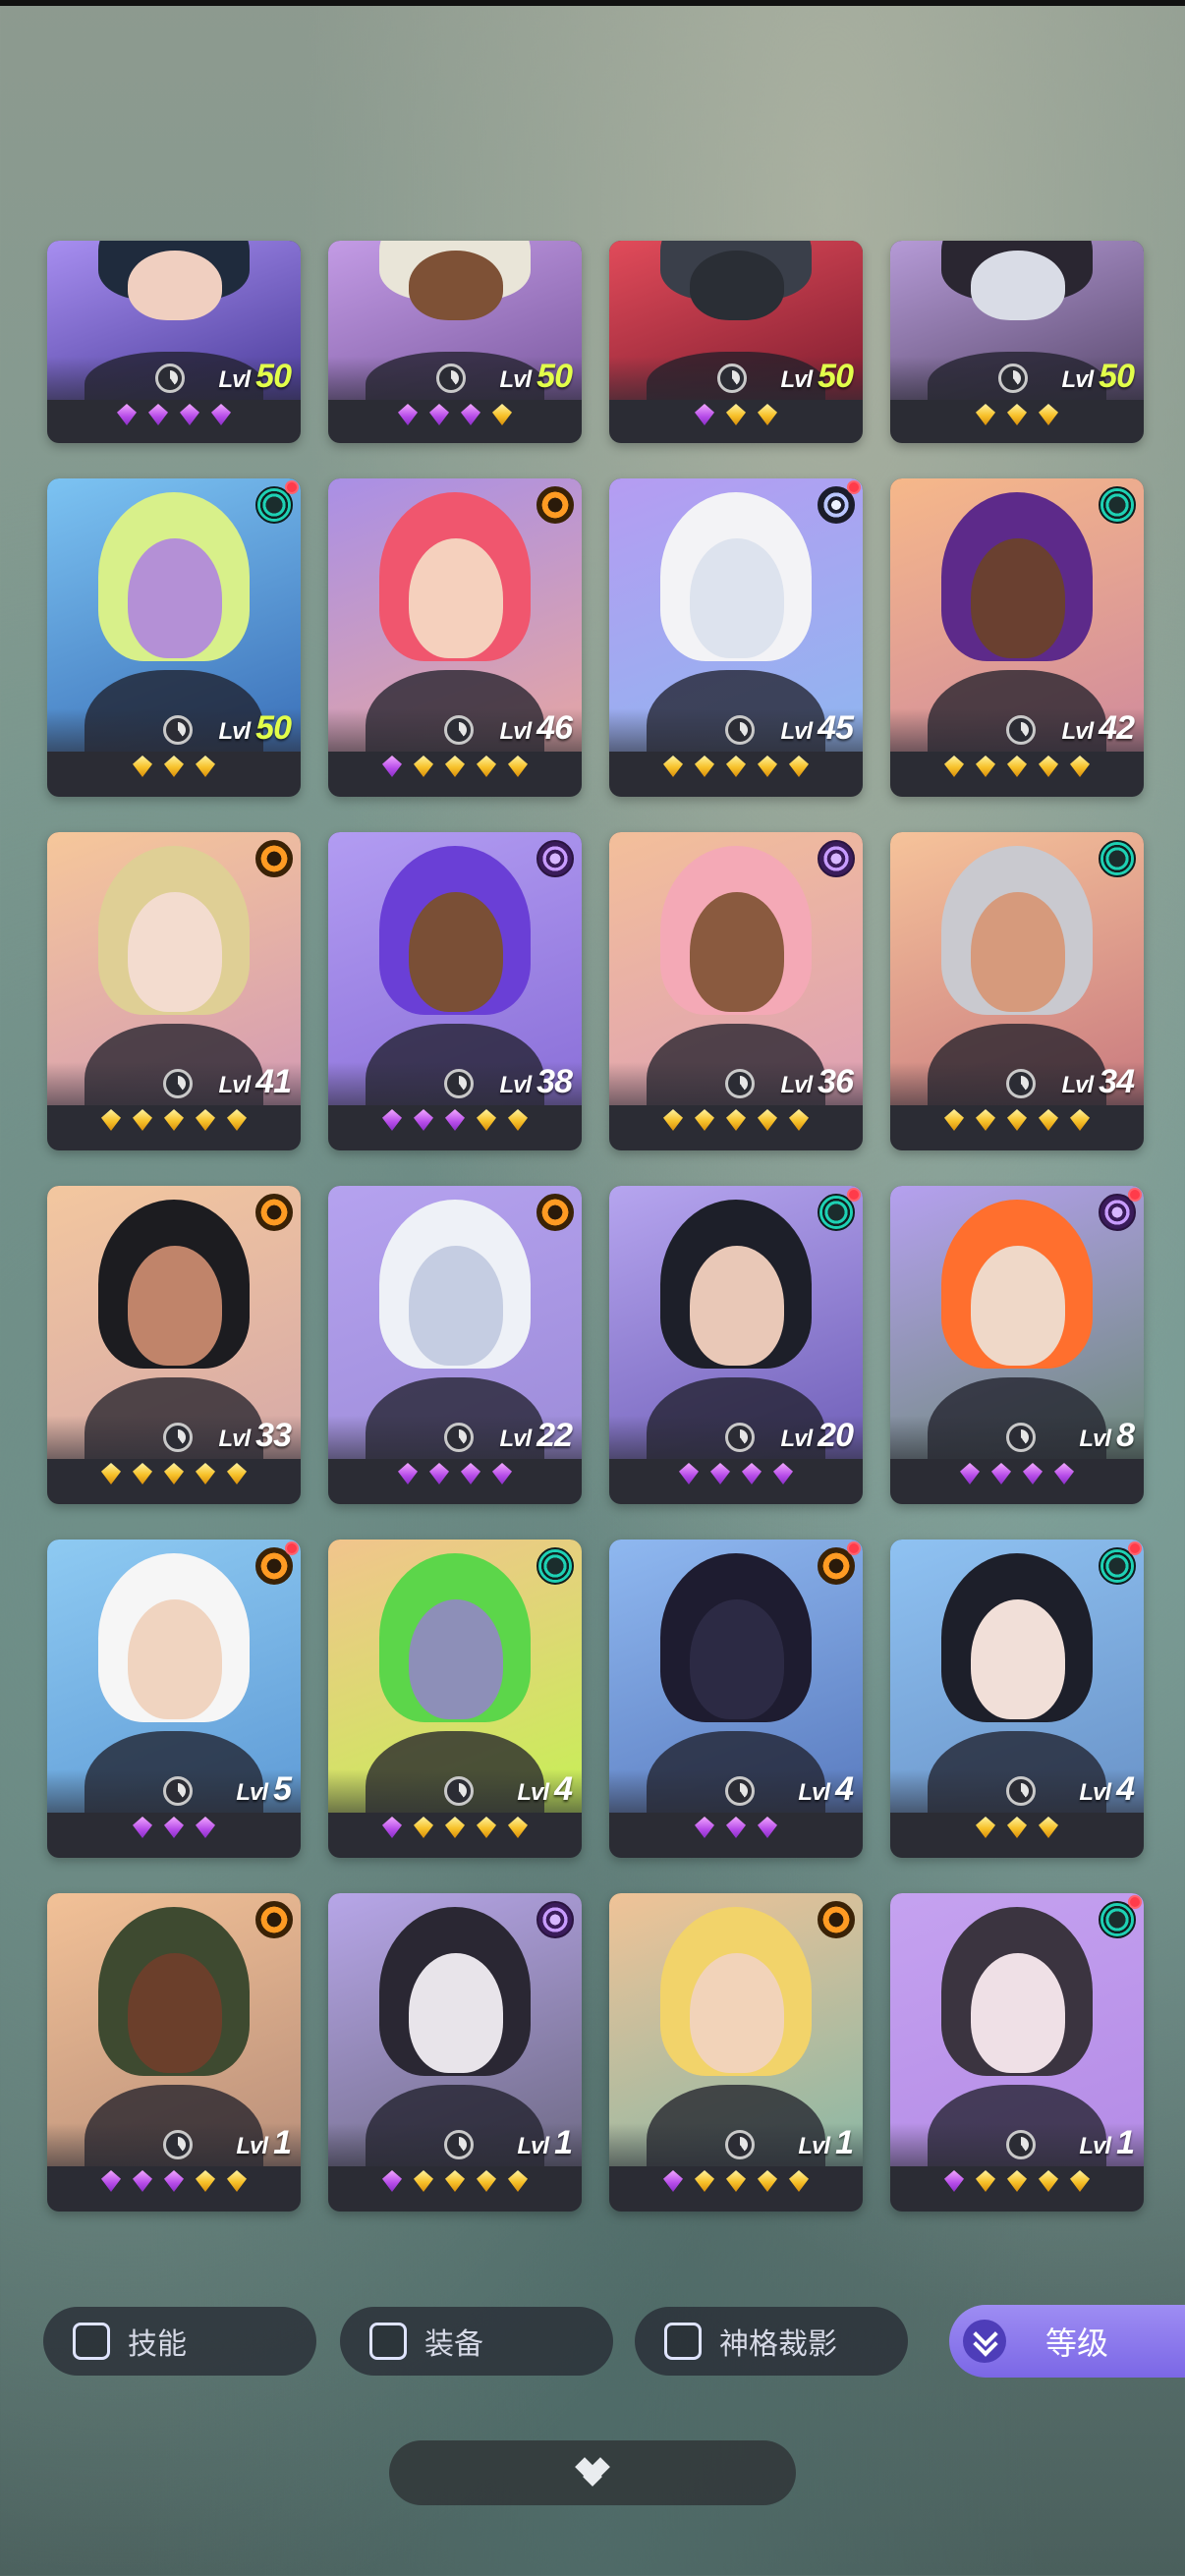 The width and height of the screenshot is (1185, 2576). I want to click on hero-card: Lvl 8, so click(1017, 1345).